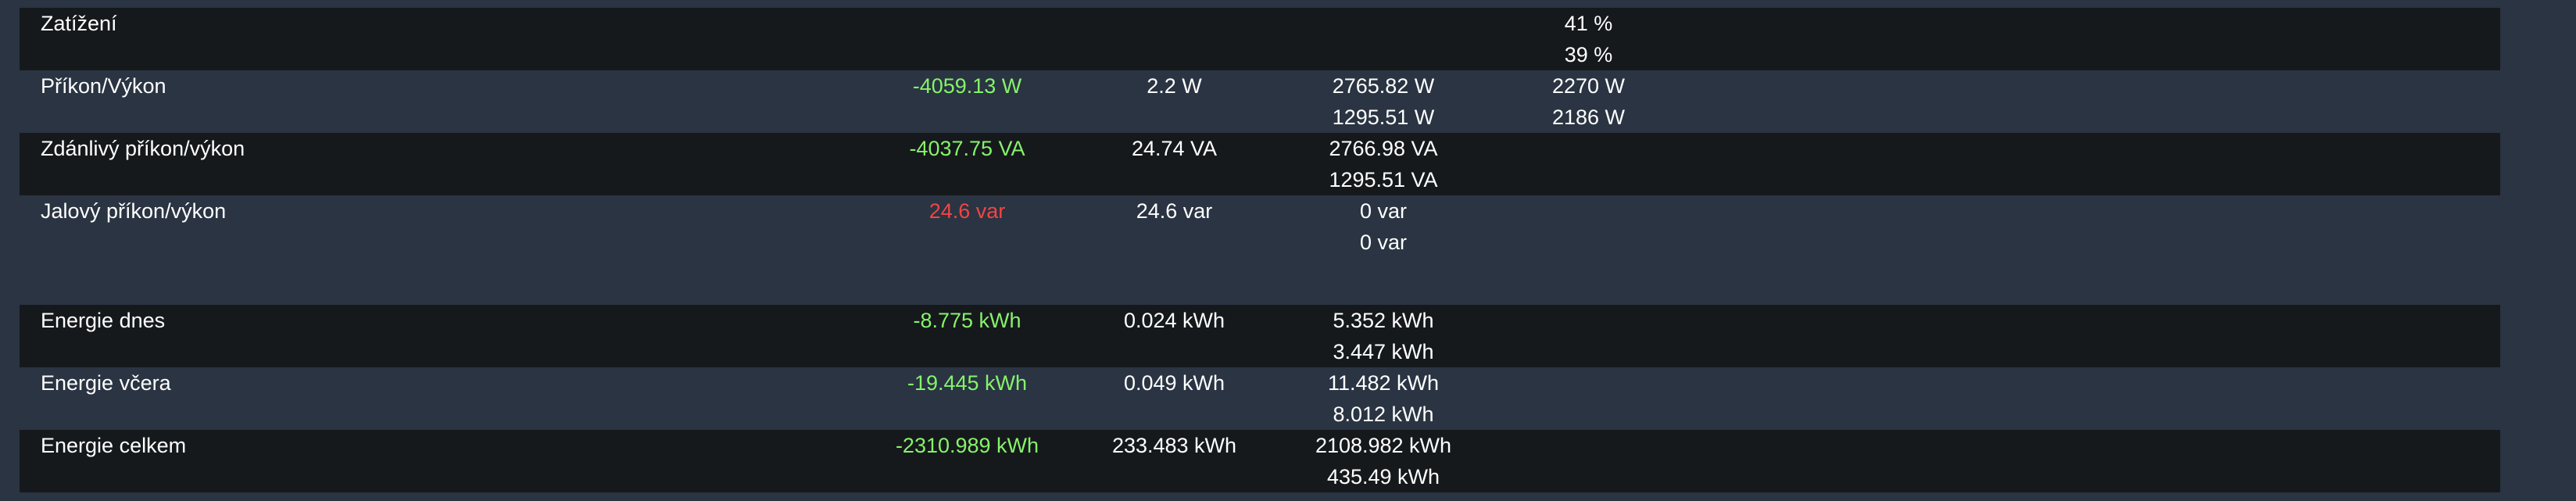 The width and height of the screenshot is (2576, 501). I want to click on energy-today-col2: 0.024 kWh, so click(1174, 320).